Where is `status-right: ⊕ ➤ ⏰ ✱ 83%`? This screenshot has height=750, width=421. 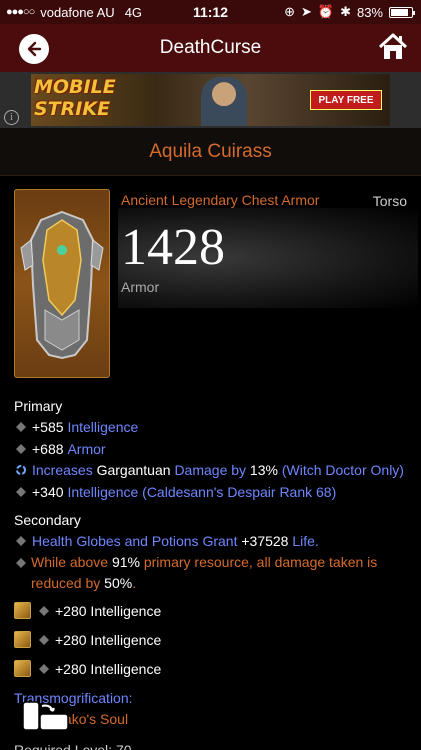
status-right: ⊕ ➤ ⏰ ✱ 83% is located at coordinates (349, 12).